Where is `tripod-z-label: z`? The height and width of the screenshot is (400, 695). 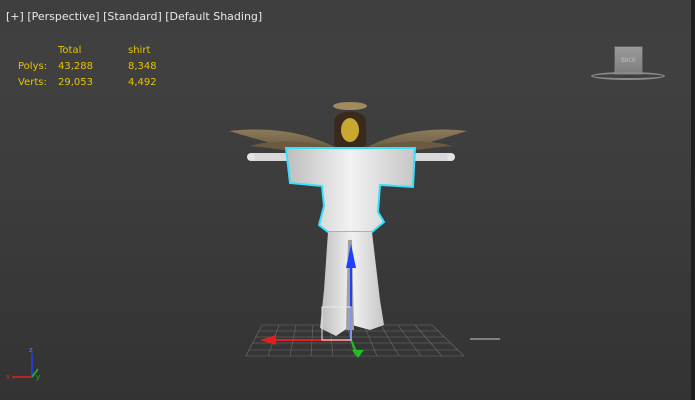 tripod-z-label: z is located at coordinates (31, 350).